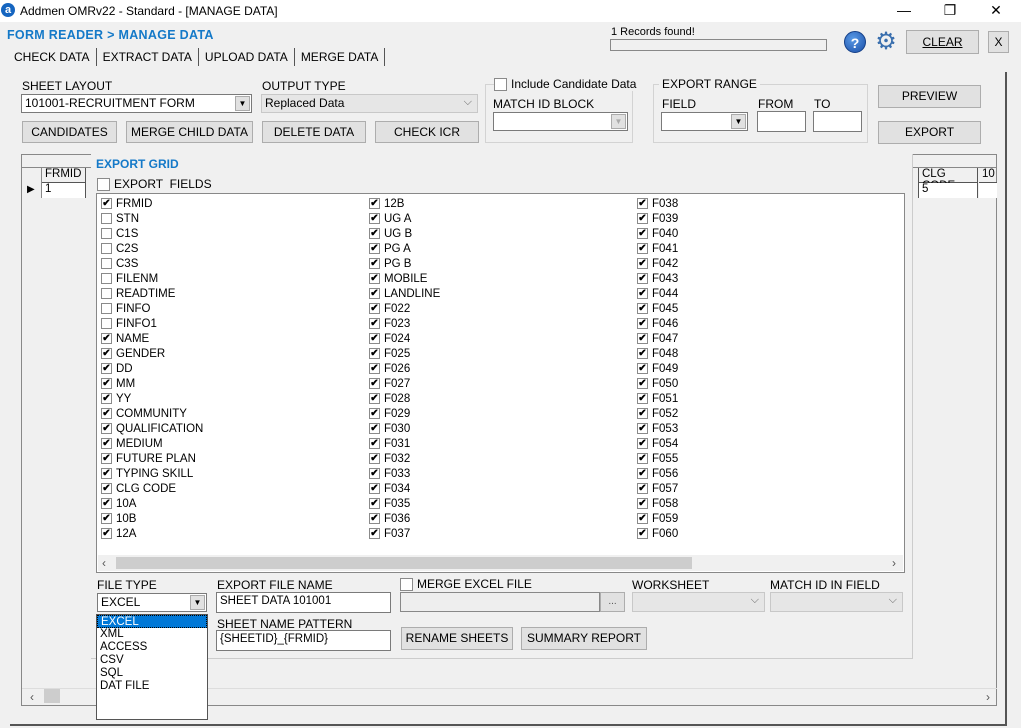 Image resolution: width=1021 pixels, height=728 pixels. What do you see at coordinates (657, 308) in the screenshot?
I see `export-field-item: ✔ F045` at bounding box center [657, 308].